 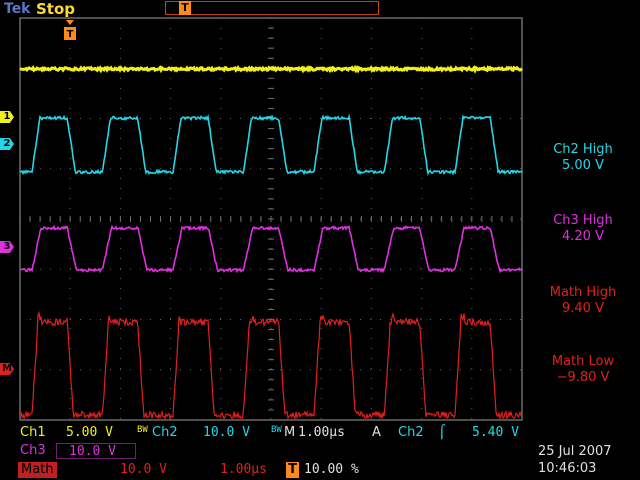 What do you see at coordinates (165, 433) in the screenshot?
I see `ch2-label: Ch2` at bounding box center [165, 433].